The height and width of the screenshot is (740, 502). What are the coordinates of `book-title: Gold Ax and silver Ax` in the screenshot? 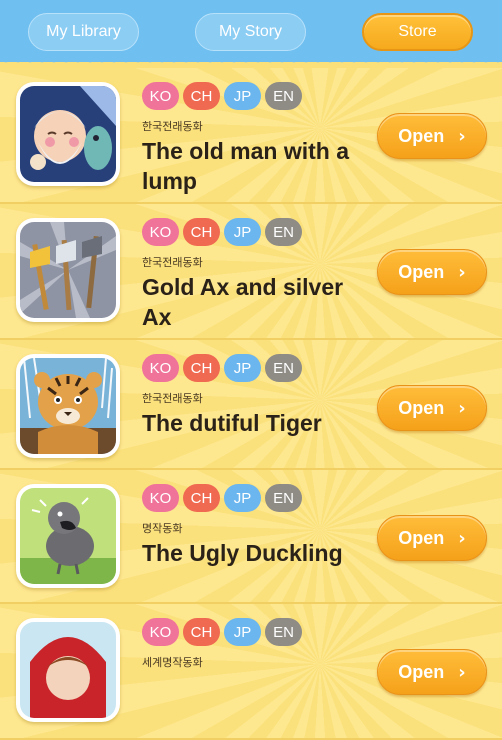 It's located at (243, 302).